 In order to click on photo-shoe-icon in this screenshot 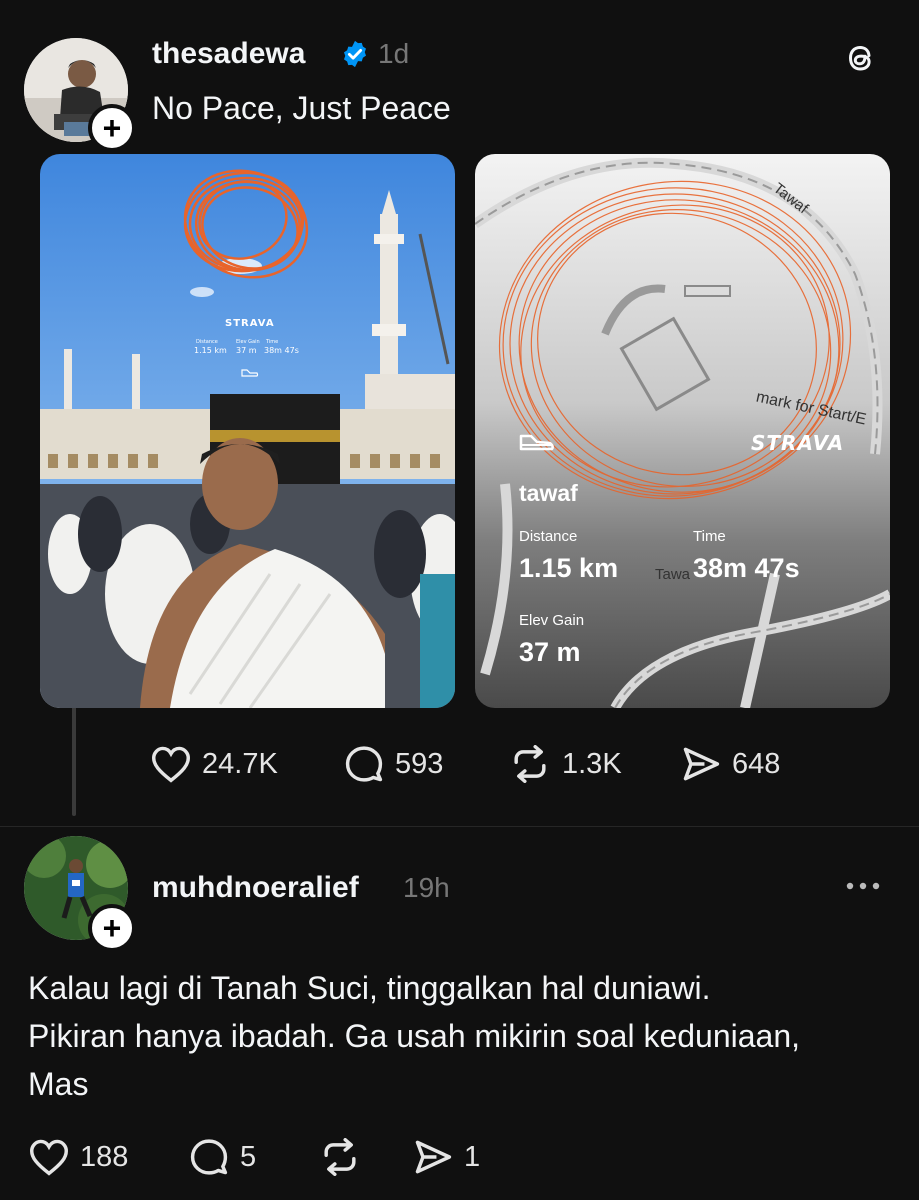, I will do `click(250, 373)`.